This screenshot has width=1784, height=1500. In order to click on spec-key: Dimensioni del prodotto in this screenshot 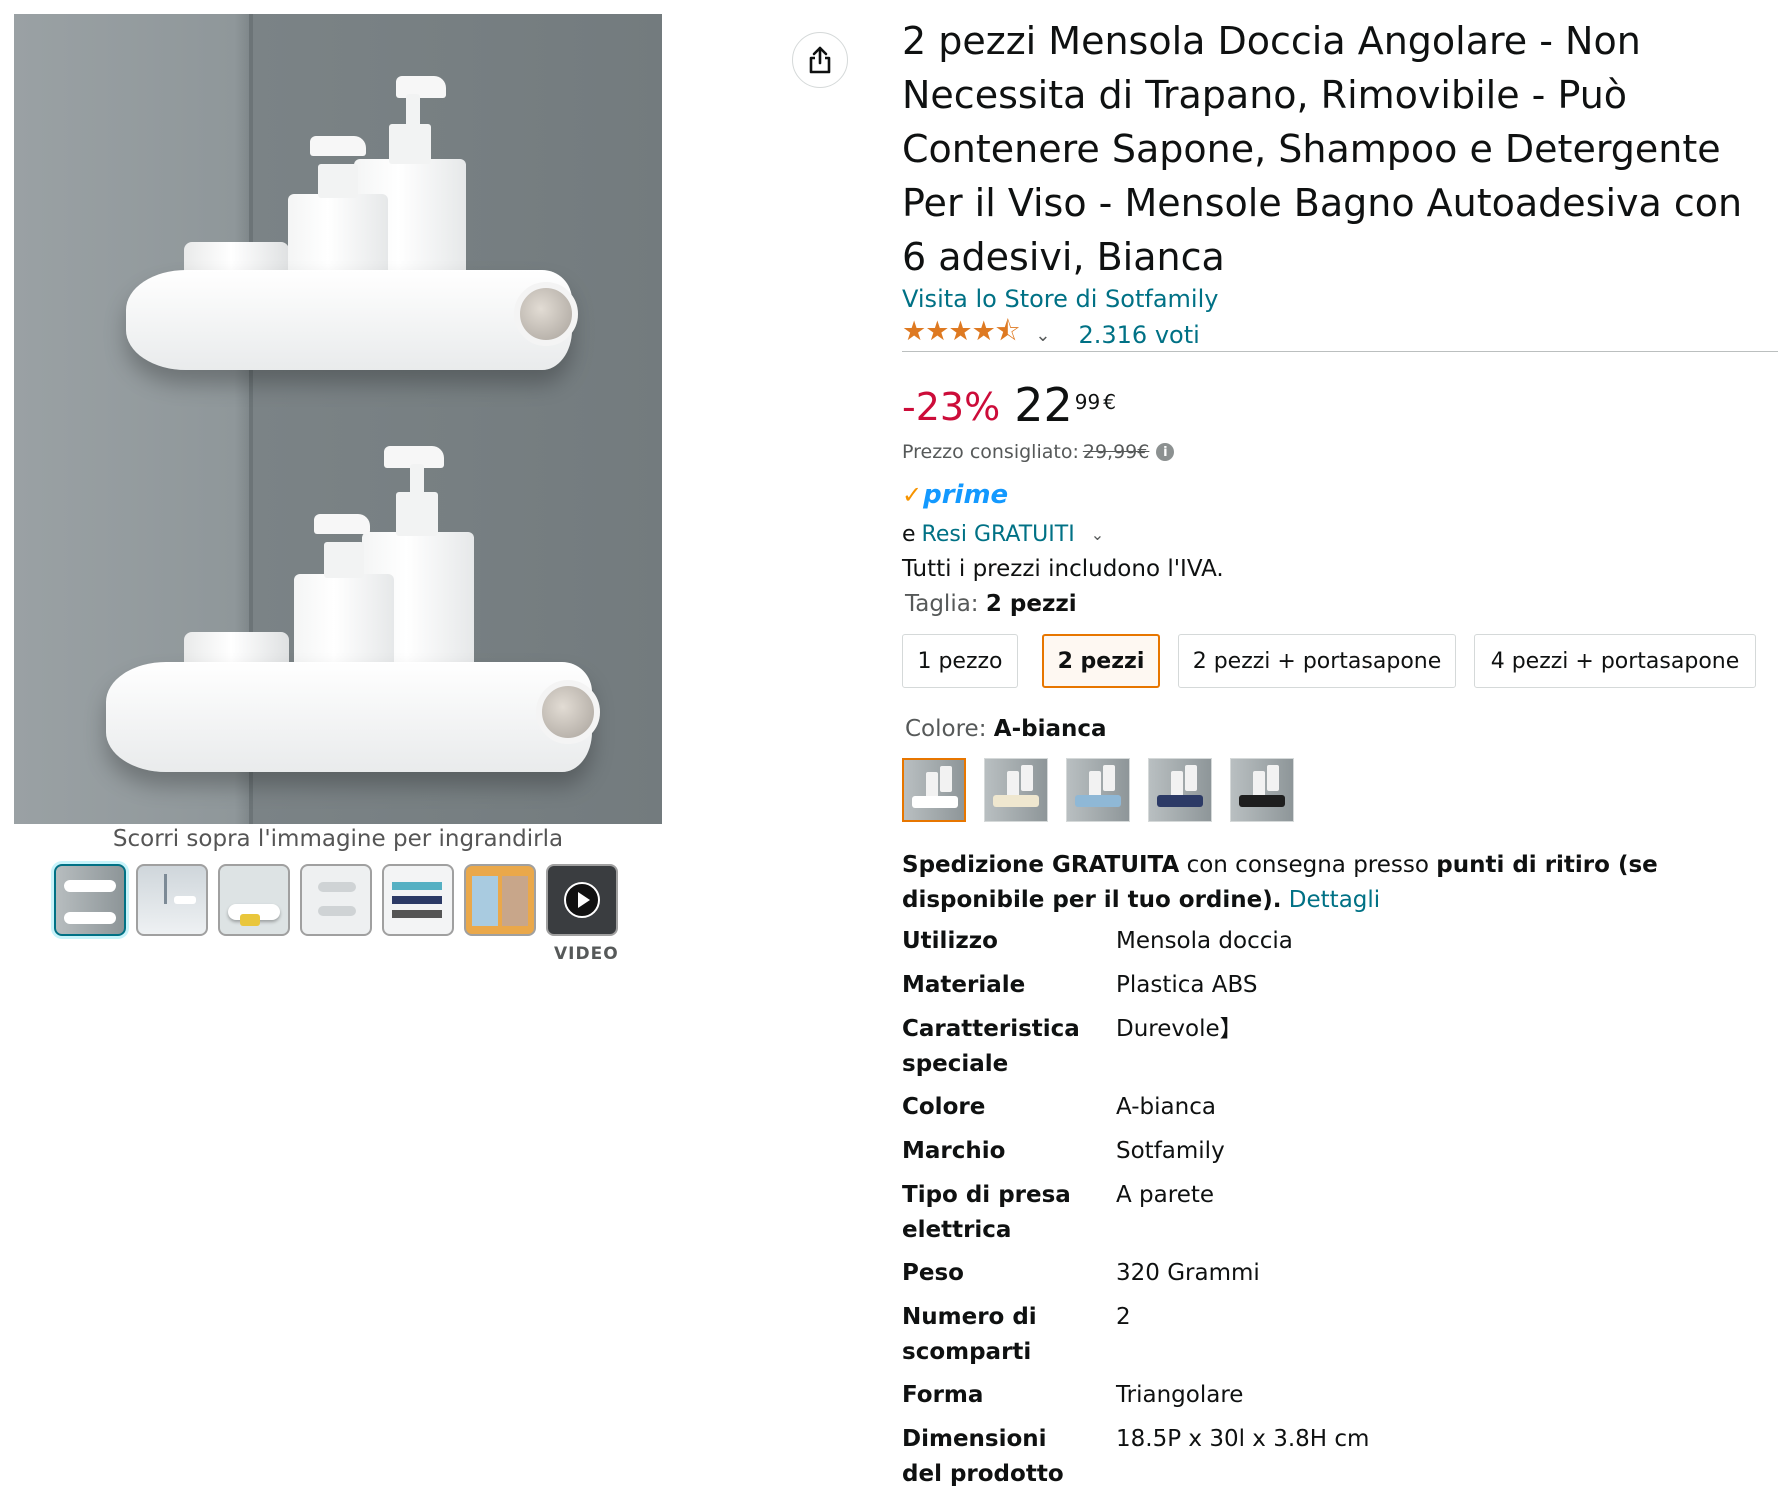, I will do `click(983, 1456)`.